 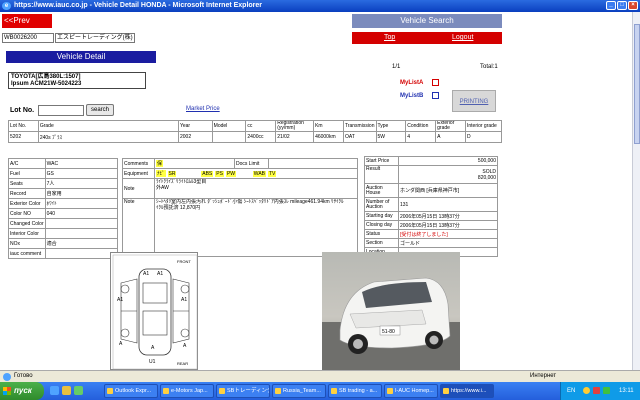 I want to click on exterior-color-value: ﾎﾜｲﾄ, so click(x=81, y=203).